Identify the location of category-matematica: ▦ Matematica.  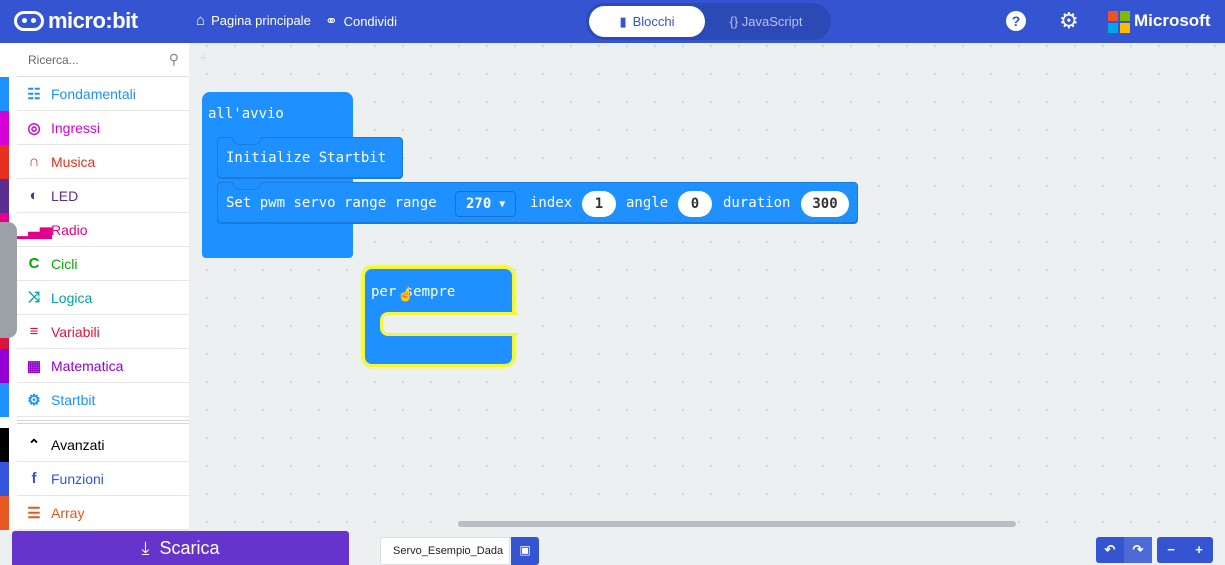
(94, 366).